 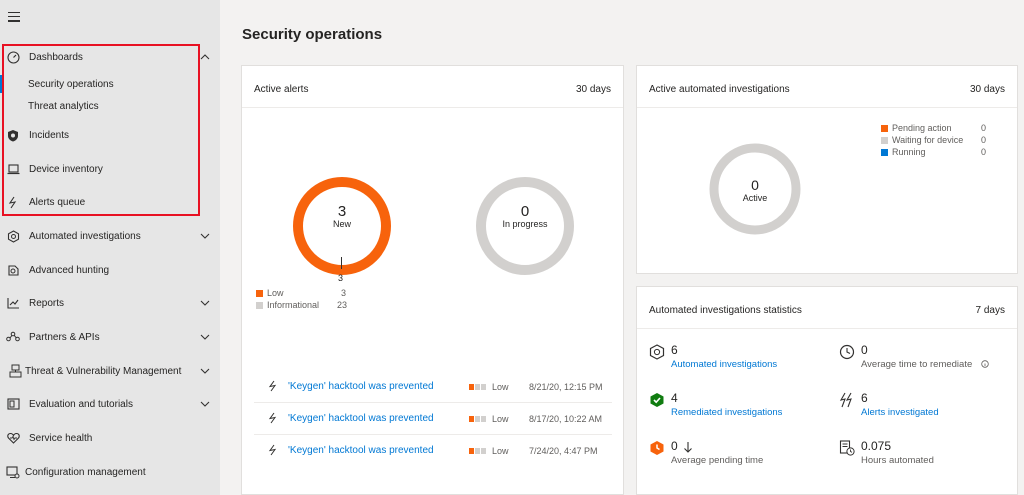 What do you see at coordinates (725, 310) in the screenshot?
I see `card-title: Automated investigations statistics` at bounding box center [725, 310].